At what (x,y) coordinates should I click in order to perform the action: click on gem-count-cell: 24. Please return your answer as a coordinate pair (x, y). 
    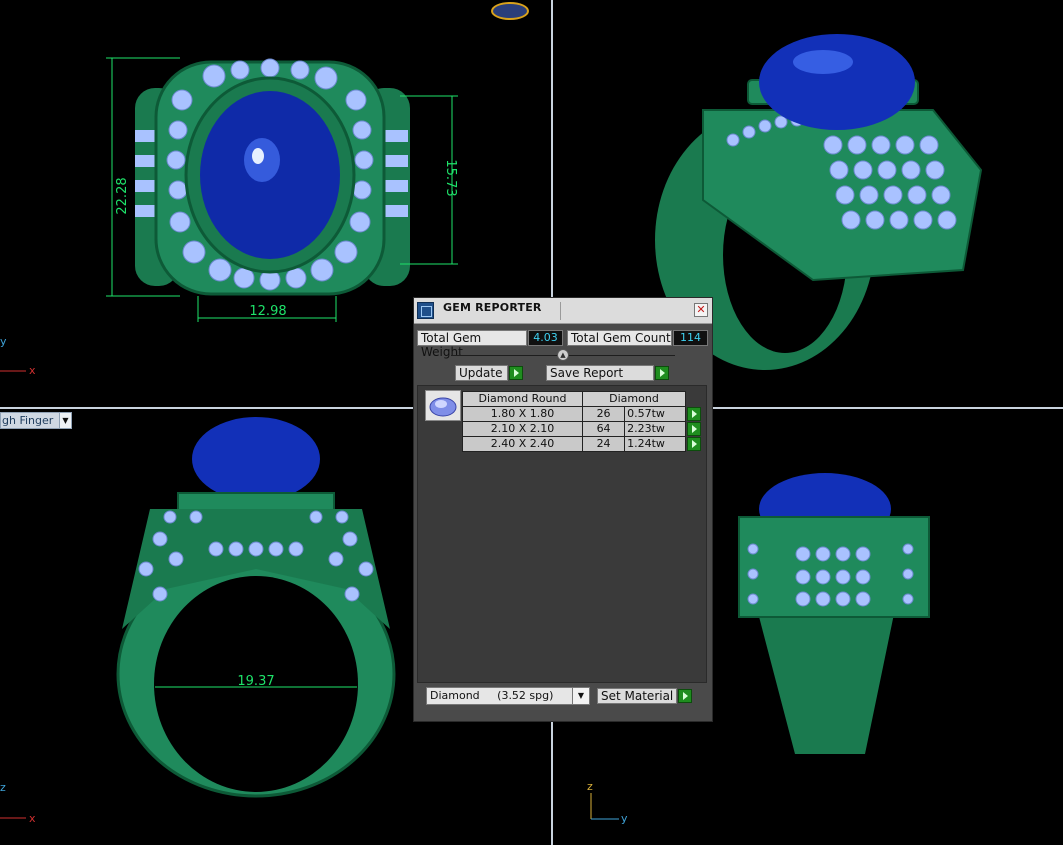
    Looking at the image, I should click on (603, 444).